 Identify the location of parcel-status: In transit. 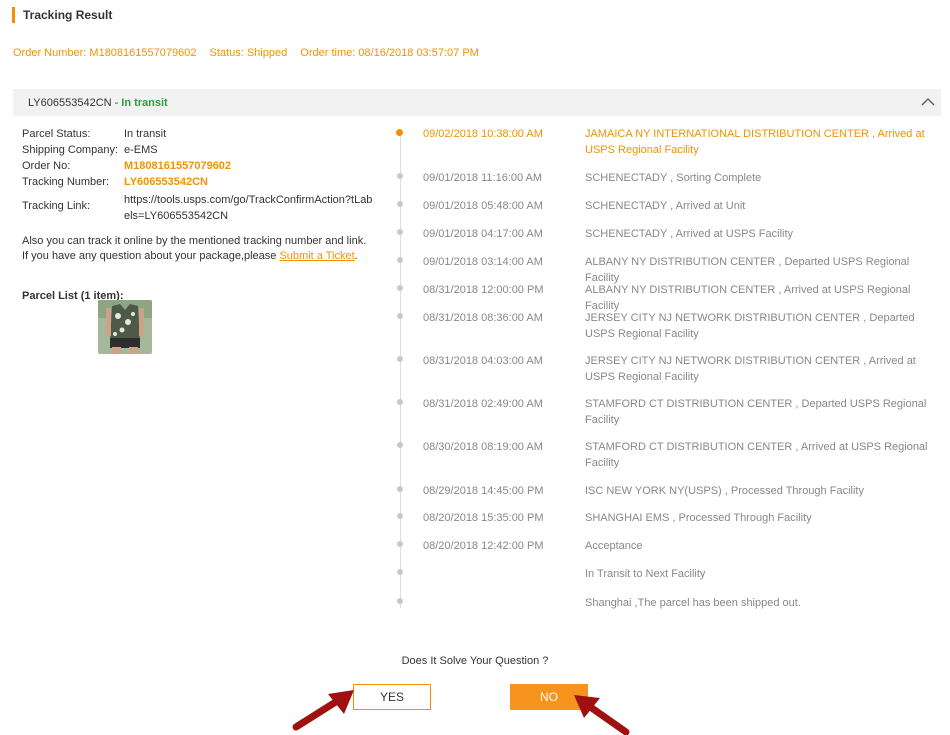
(144, 102).